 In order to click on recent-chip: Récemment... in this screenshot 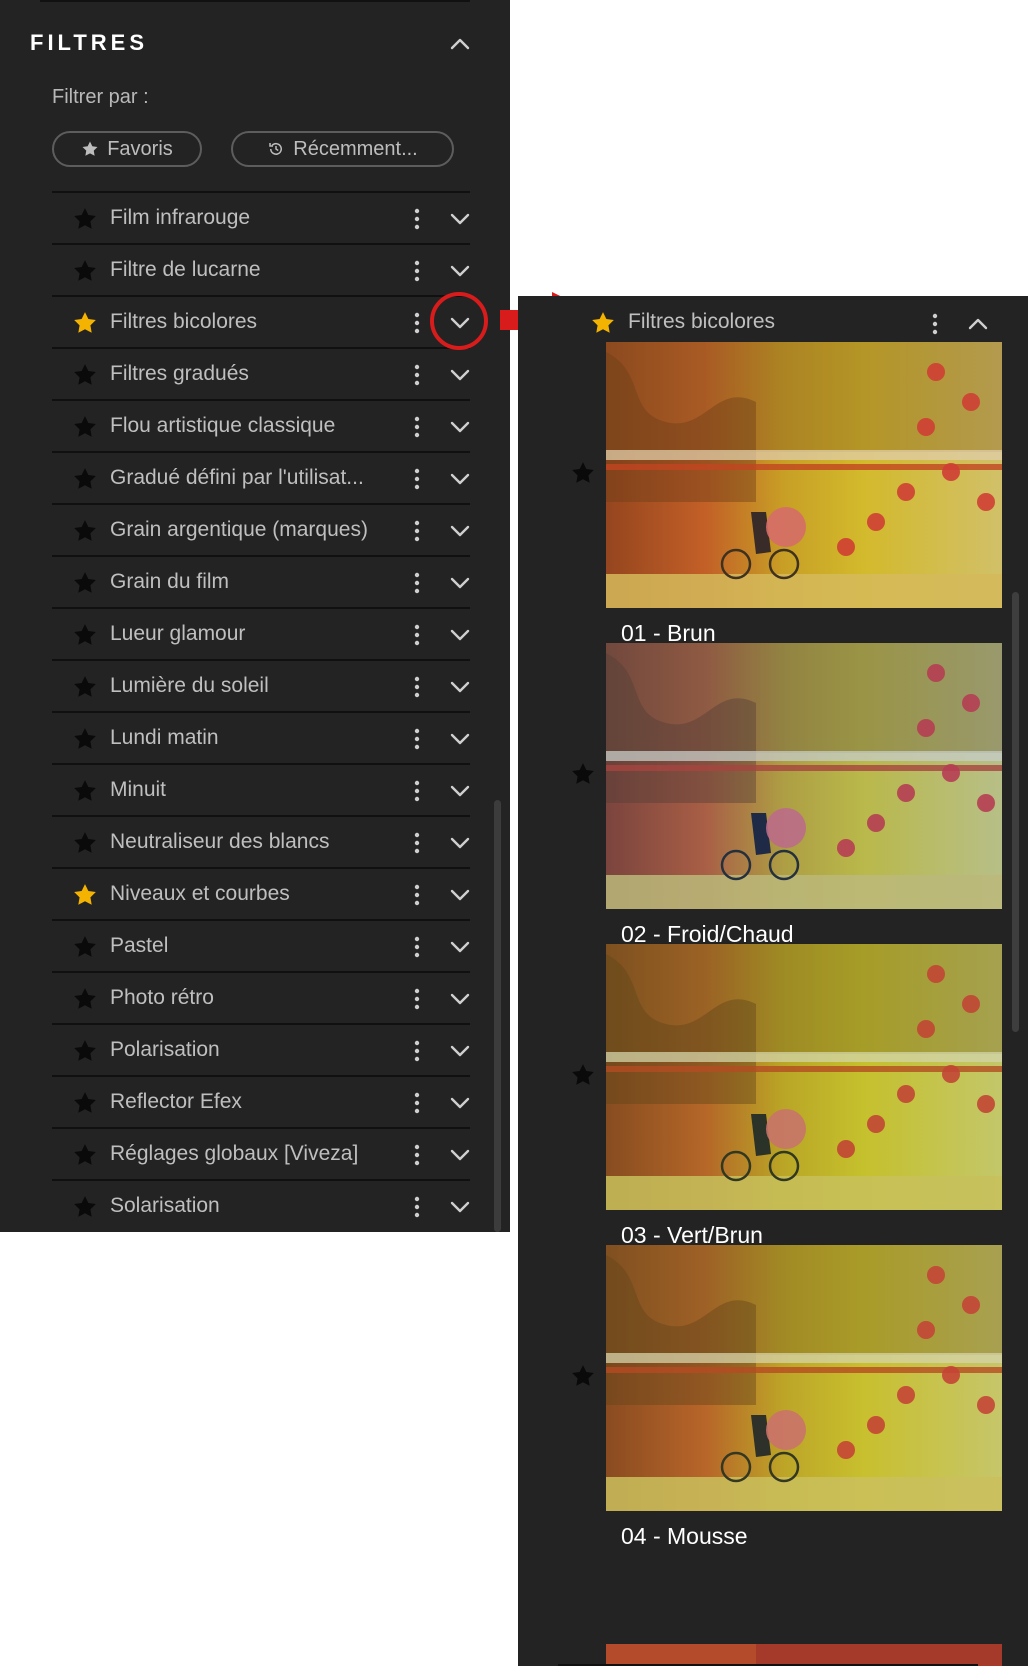, I will do `click(342, 149)`.